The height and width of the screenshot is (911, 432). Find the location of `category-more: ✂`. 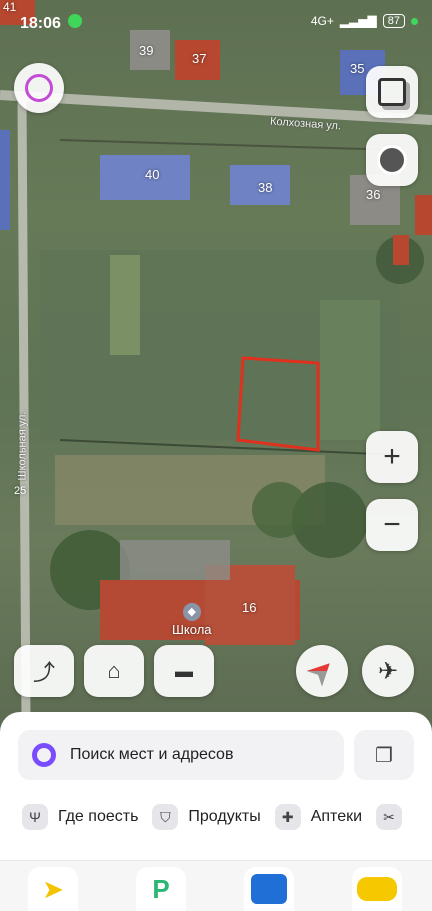

category-more: ✂ is located at coordinates (389, 817).